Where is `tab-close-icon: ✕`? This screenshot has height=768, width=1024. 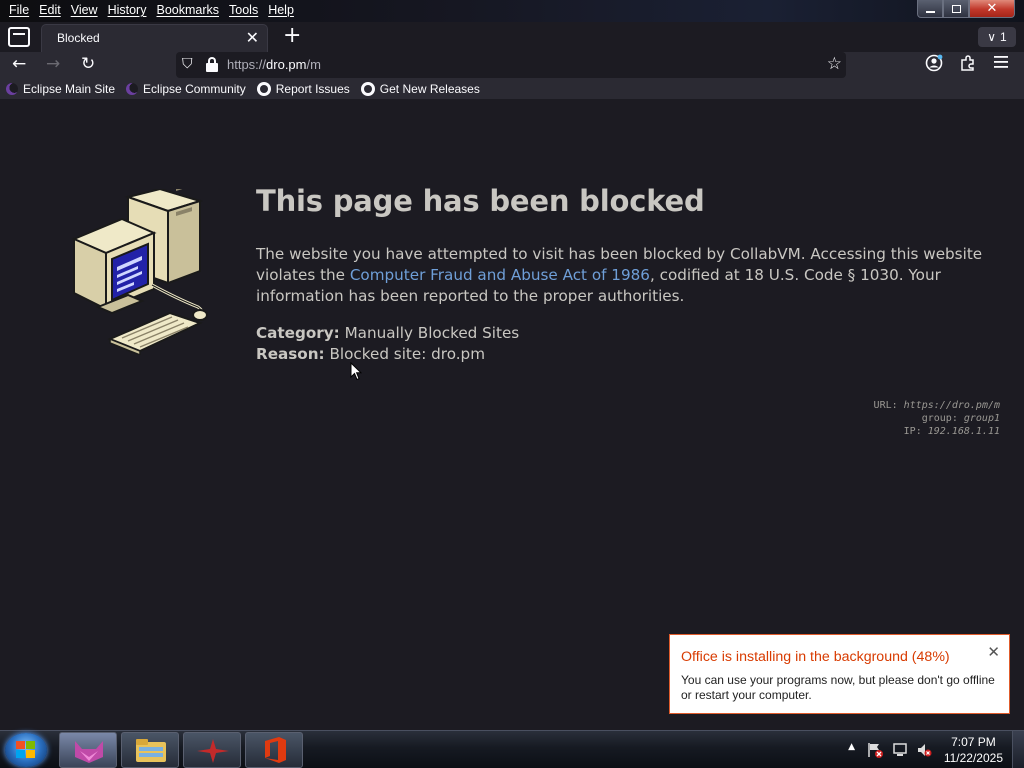
tab-close-icon: ✕ is located at coordinates (252, 37).